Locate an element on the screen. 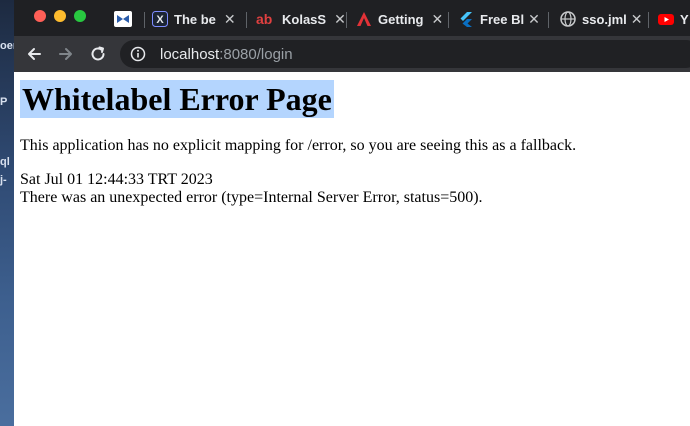  desktop-label: P is located at coordinates (4, 102).